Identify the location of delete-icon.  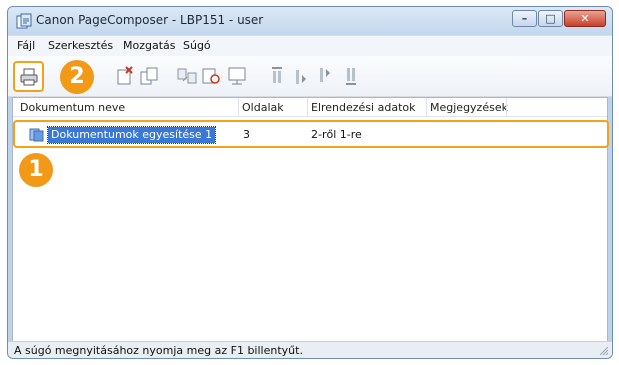
(125, 75).